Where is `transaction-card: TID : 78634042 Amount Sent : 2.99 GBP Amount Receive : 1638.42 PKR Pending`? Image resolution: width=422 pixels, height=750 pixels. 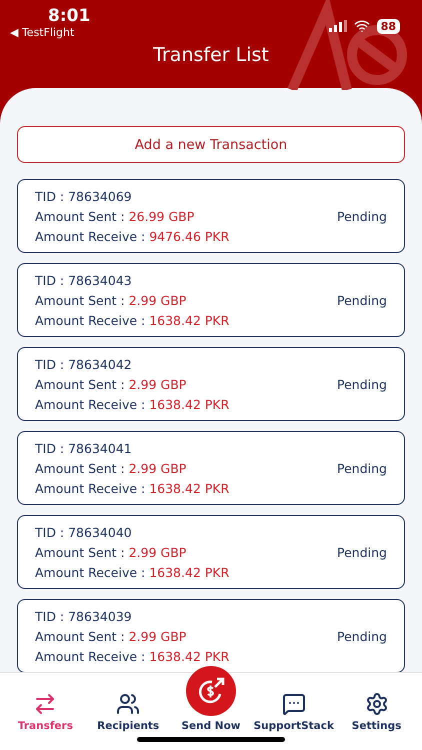 transaction-card: TID : 78634042 Amount Sent : 2.99 GBP Amount Receive : 1638.42 PKR Pending is located at coordinates (211, 384).